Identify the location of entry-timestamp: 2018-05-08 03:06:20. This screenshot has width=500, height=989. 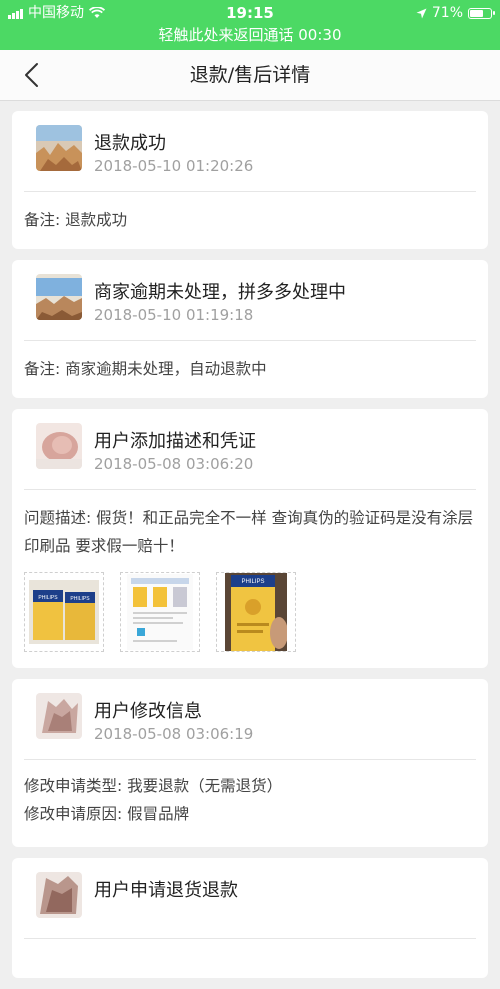
(174, 464).